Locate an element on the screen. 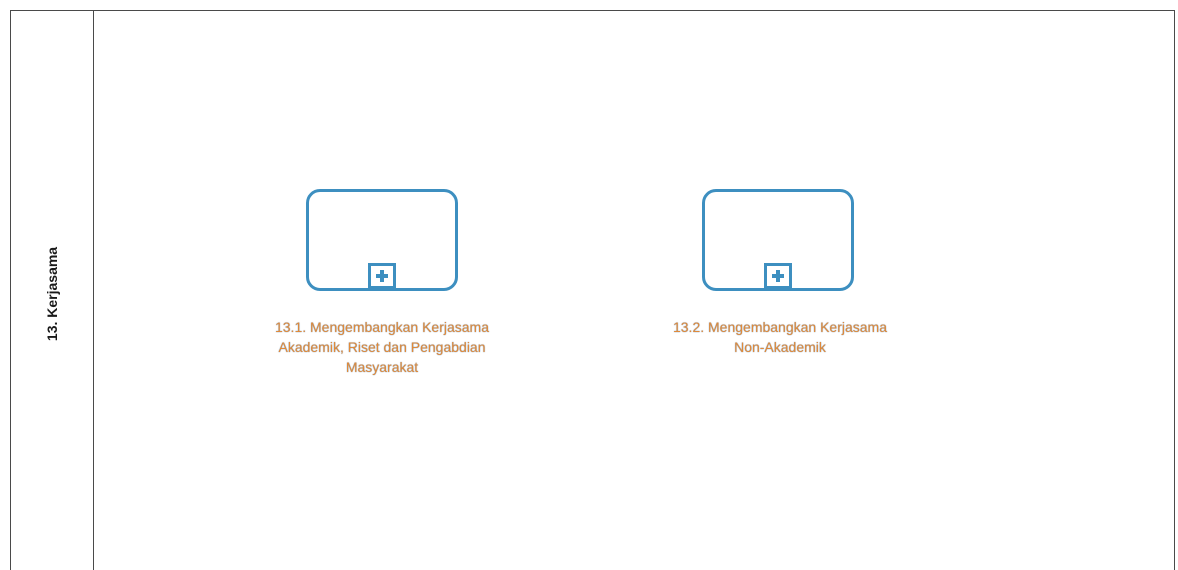  subprocess-13-1-label-line1: 13.1. Mengembangkan Kerjasama is located at coordinates (382, 327).